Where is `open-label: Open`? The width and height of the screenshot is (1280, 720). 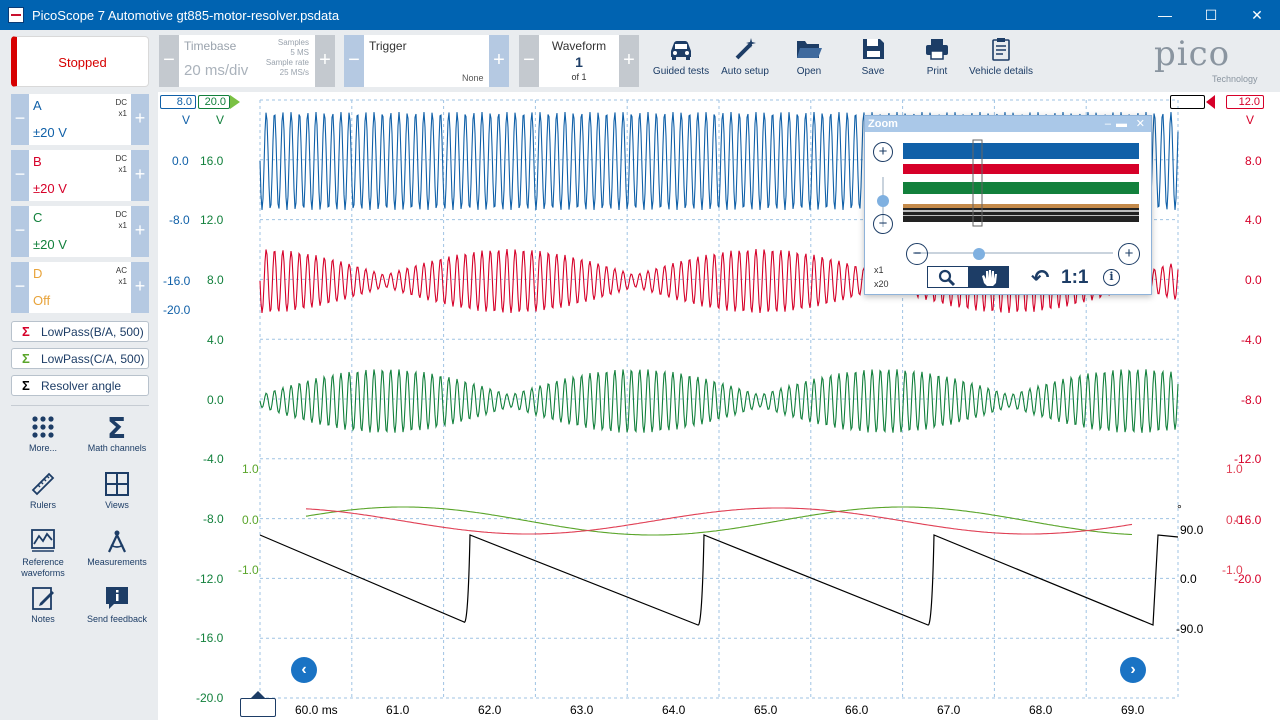
open-label: Open is located at coordinates (809, 71).